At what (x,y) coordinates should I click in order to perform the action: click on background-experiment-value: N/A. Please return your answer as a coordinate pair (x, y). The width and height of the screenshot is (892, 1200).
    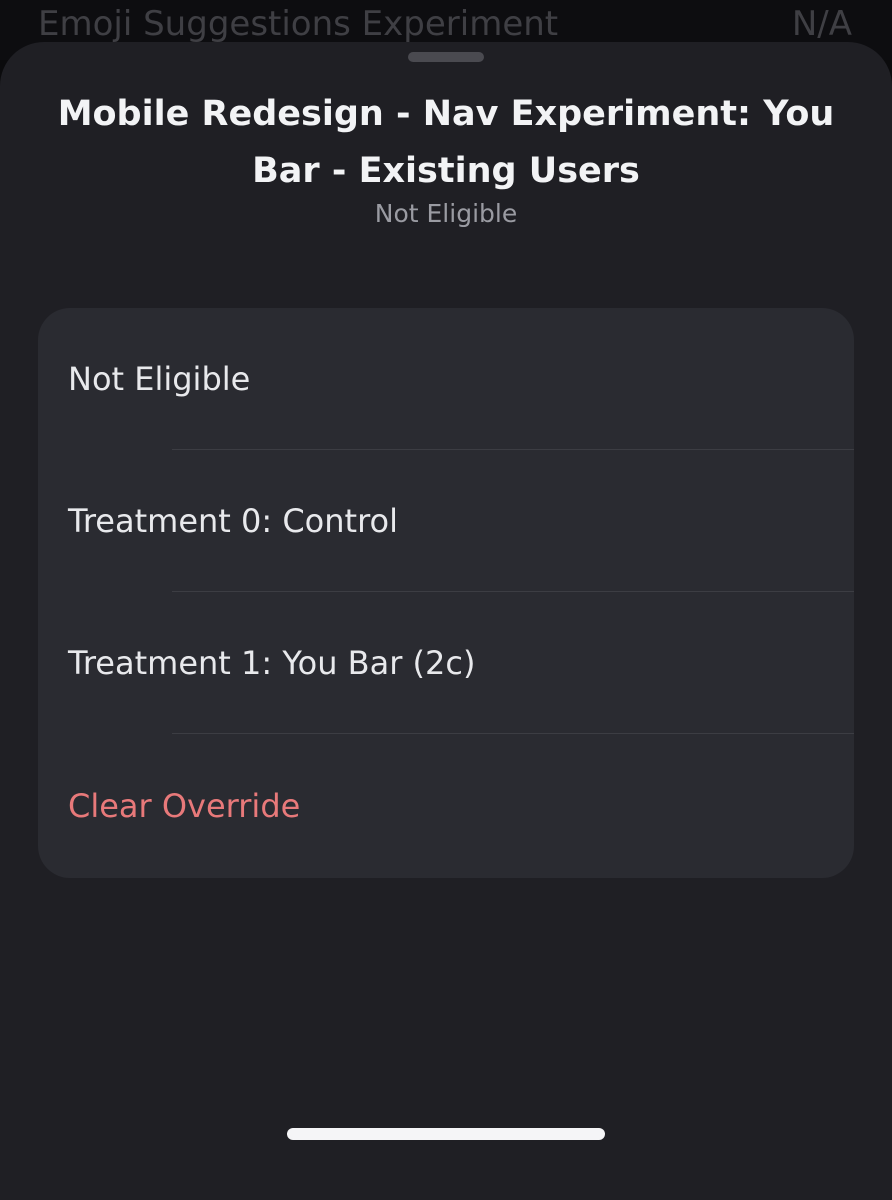
    Looking at the image, I should click on (821, 24).